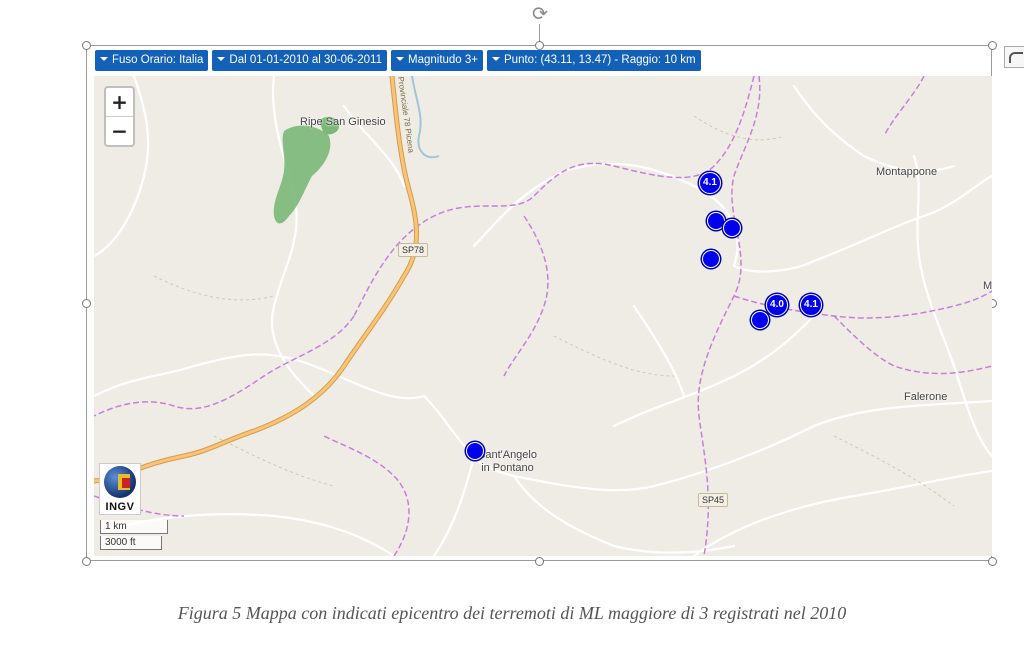  I want to click on resize-handle-ml, so click(86, 303).